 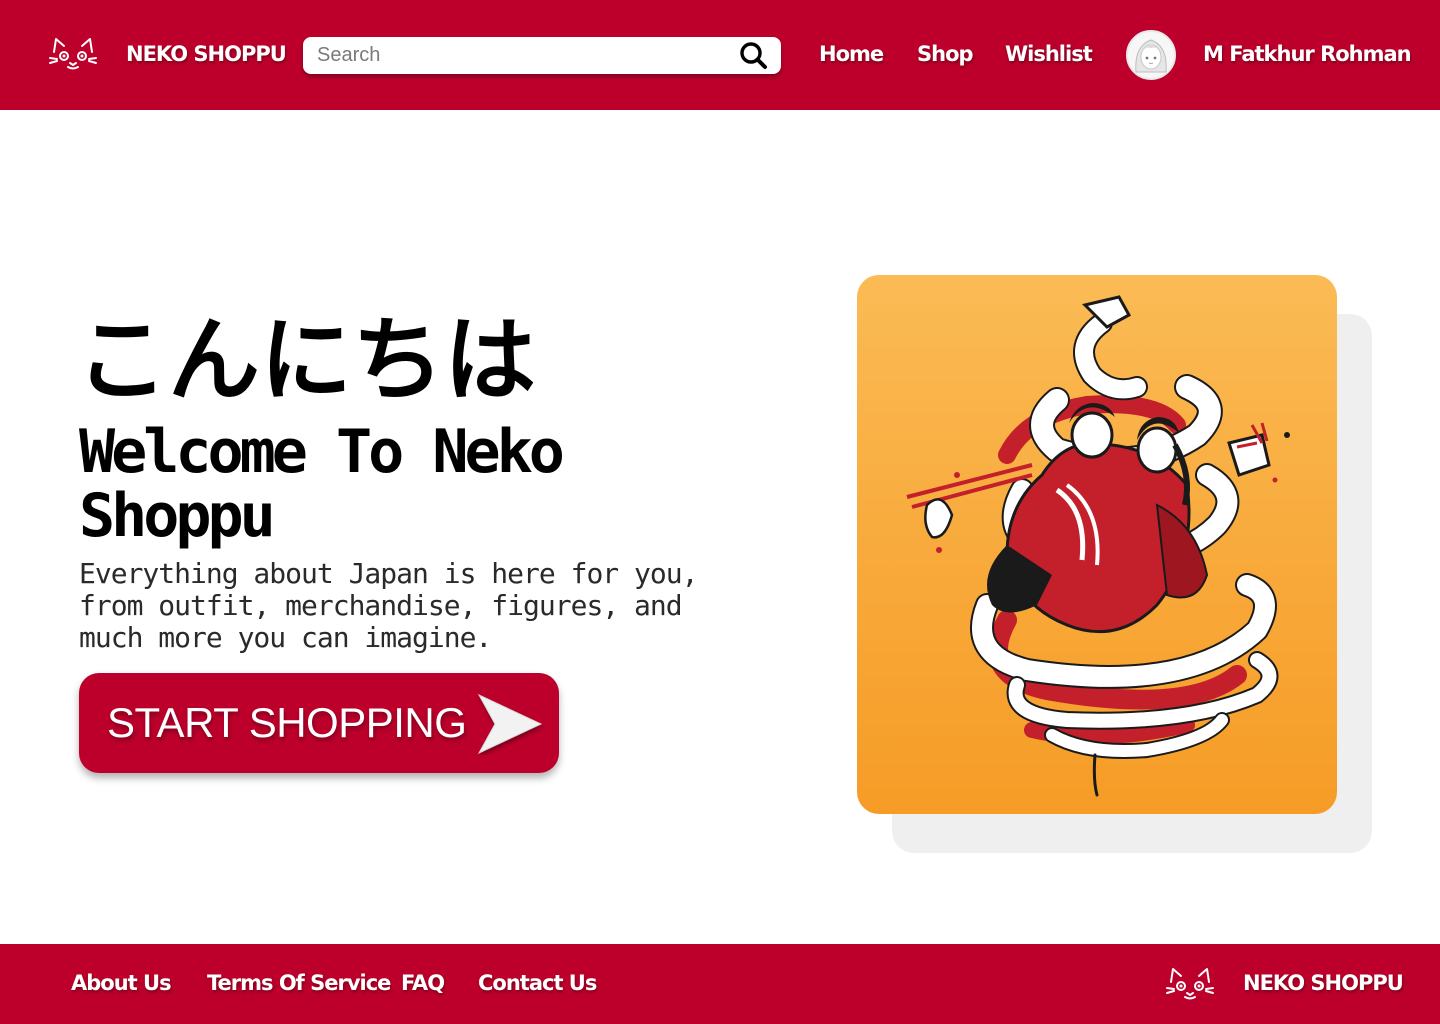 I want to click on avatar-portrait-icon, so click(x=1151, y=56).